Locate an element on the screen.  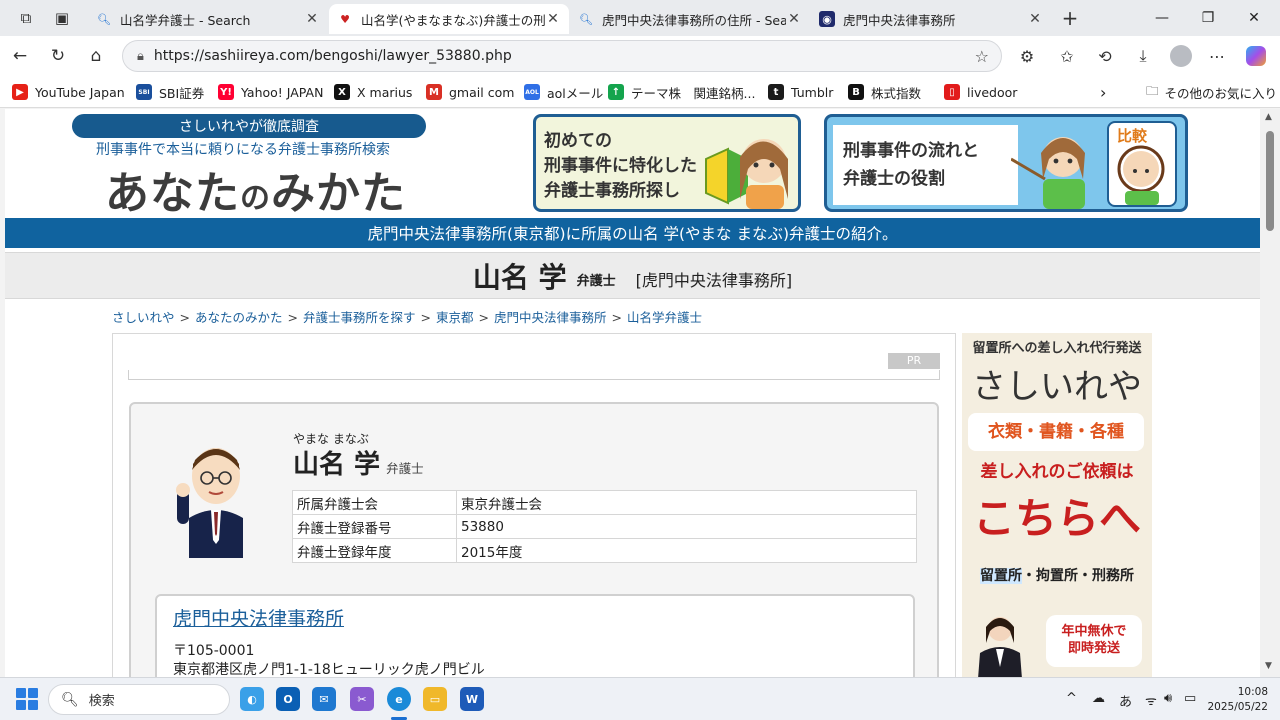
scrollbar-thumb is located at coordinates (1270, 181).